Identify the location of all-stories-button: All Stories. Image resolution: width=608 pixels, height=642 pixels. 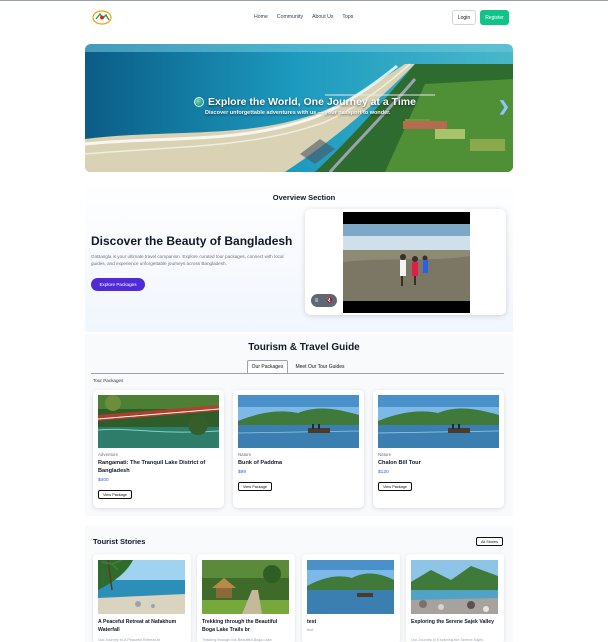
(489, 541).